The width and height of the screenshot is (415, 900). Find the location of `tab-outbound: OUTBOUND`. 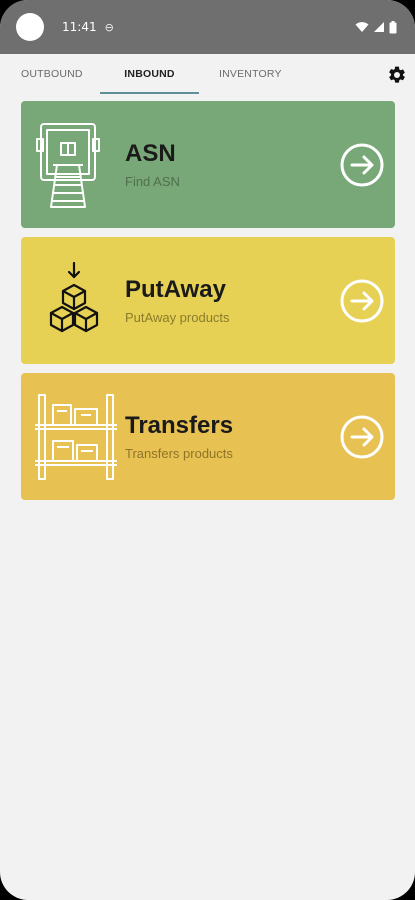

tab-outbound: OUTBOUND is located at coordinates (52, 74).